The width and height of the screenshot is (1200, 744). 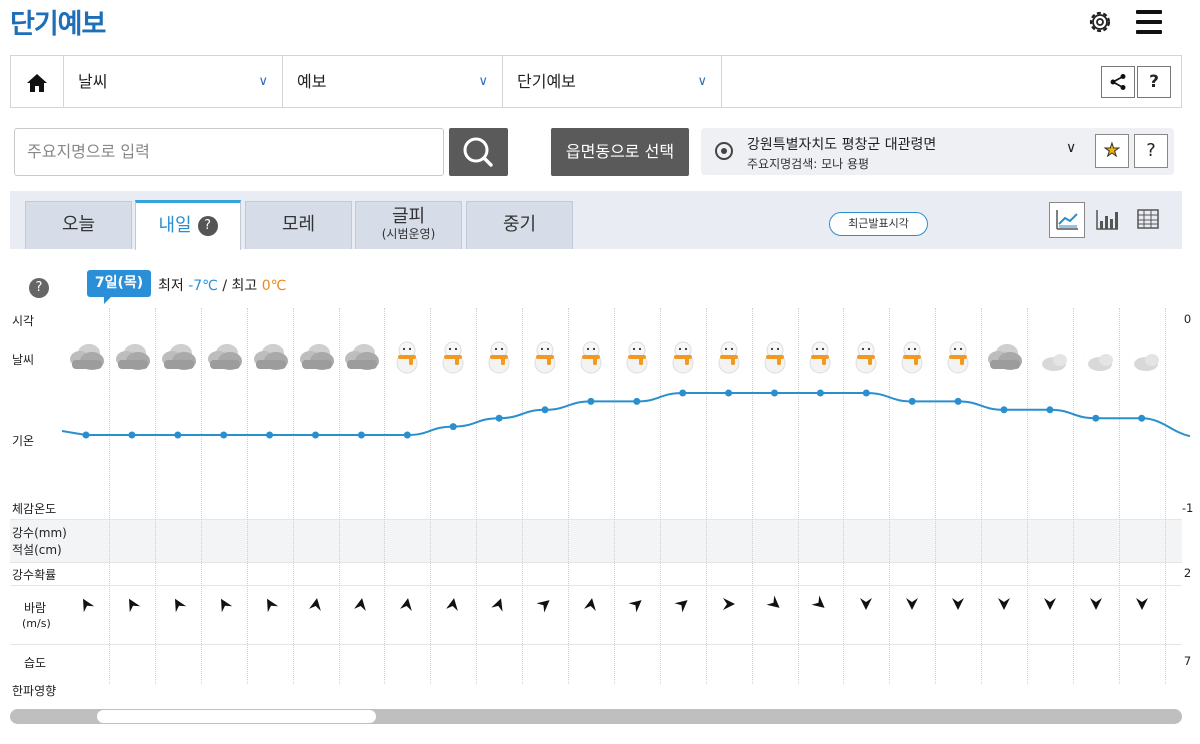 What do you see at coordinates (236, 716) in the screenshot?
I see `horizontal-scrollbar-thumb` at bounding box center [236, 716].